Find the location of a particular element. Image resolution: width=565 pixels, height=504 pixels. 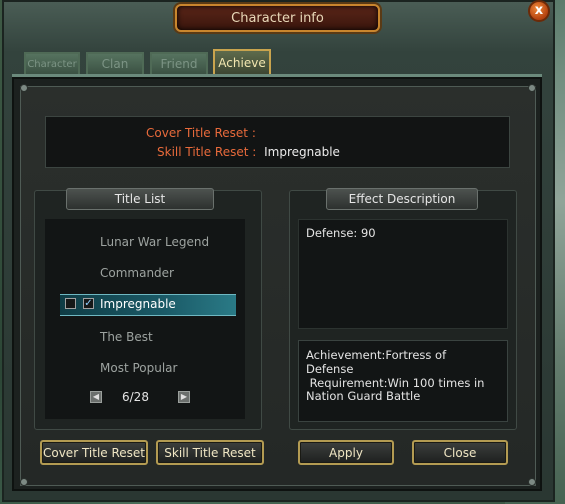

close-button: Close is located at coordinates (460, 452).